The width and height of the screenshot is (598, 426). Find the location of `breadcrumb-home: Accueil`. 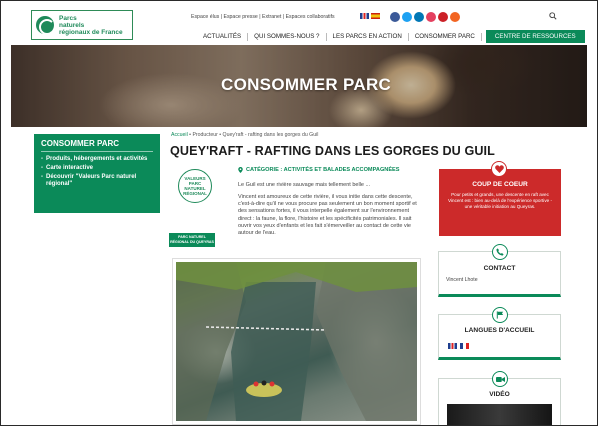

breadcrumb-home: Accueil is located at coordinates (179, 135).